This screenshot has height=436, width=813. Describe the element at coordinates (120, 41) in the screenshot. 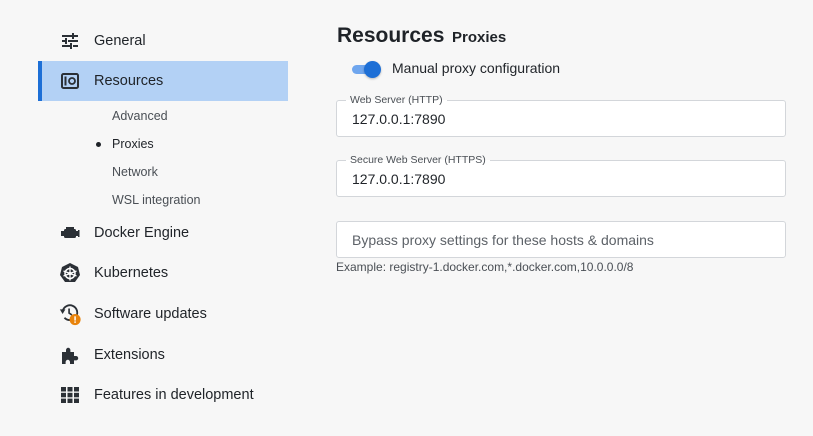

I see `sidebar-item-label: General` at that location.